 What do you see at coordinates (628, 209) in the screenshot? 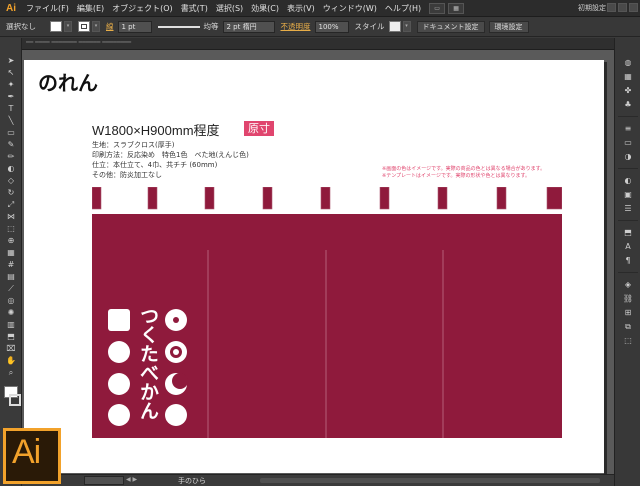
I see `layers-panel-icon: ☰` at bounding box center [628, 209].